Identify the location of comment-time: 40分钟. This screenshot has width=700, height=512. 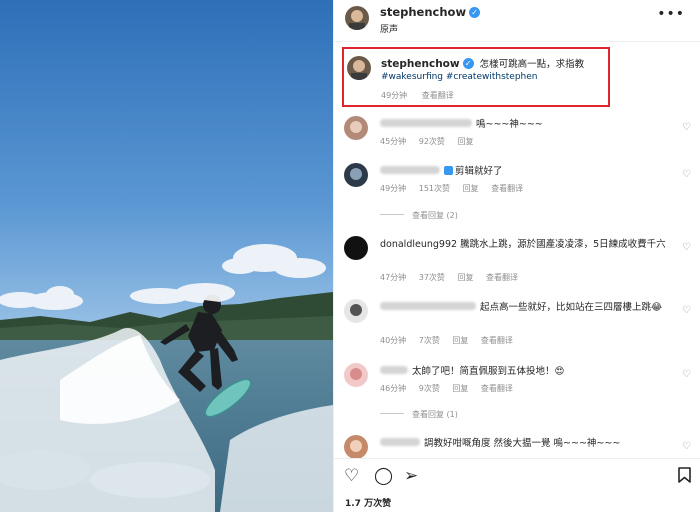
(393, 340).